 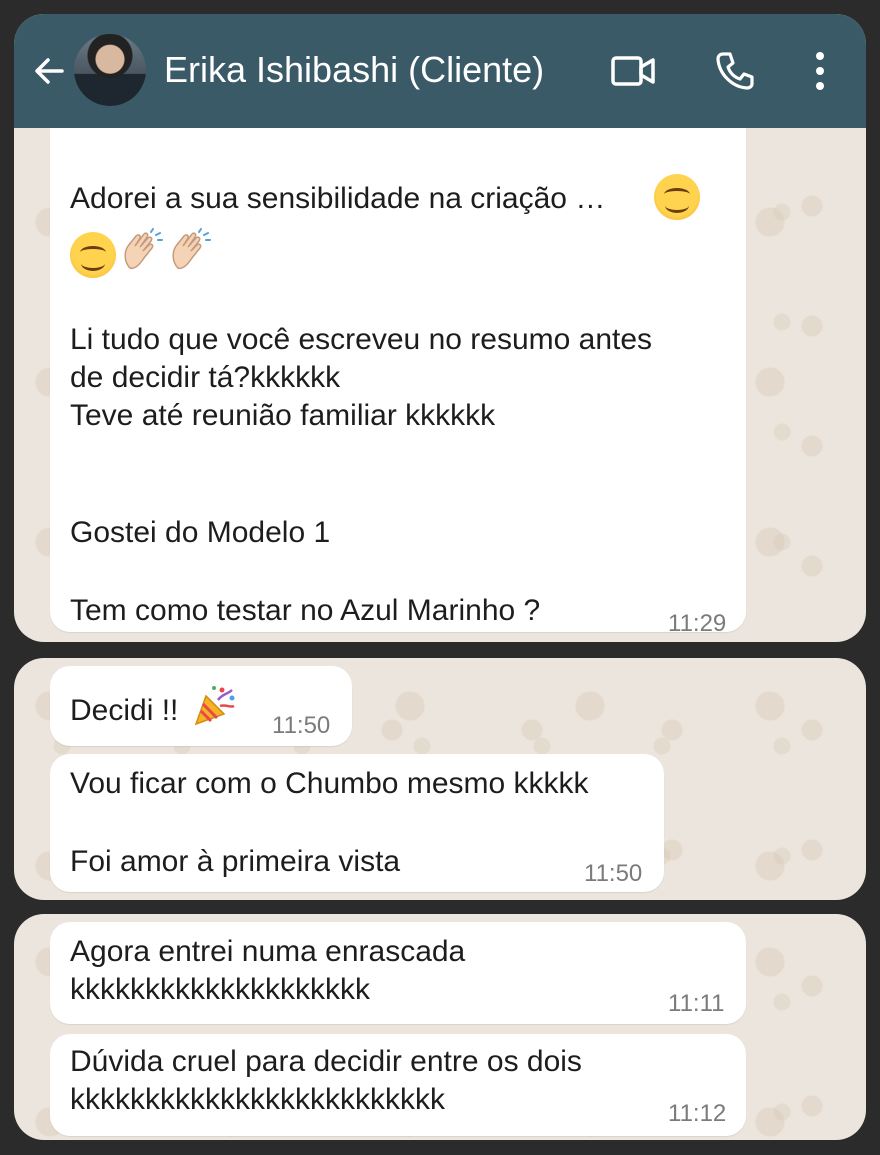 I want to click on contact-name: Erika Ishibashi (Cliente), so click(x=354, y=70).